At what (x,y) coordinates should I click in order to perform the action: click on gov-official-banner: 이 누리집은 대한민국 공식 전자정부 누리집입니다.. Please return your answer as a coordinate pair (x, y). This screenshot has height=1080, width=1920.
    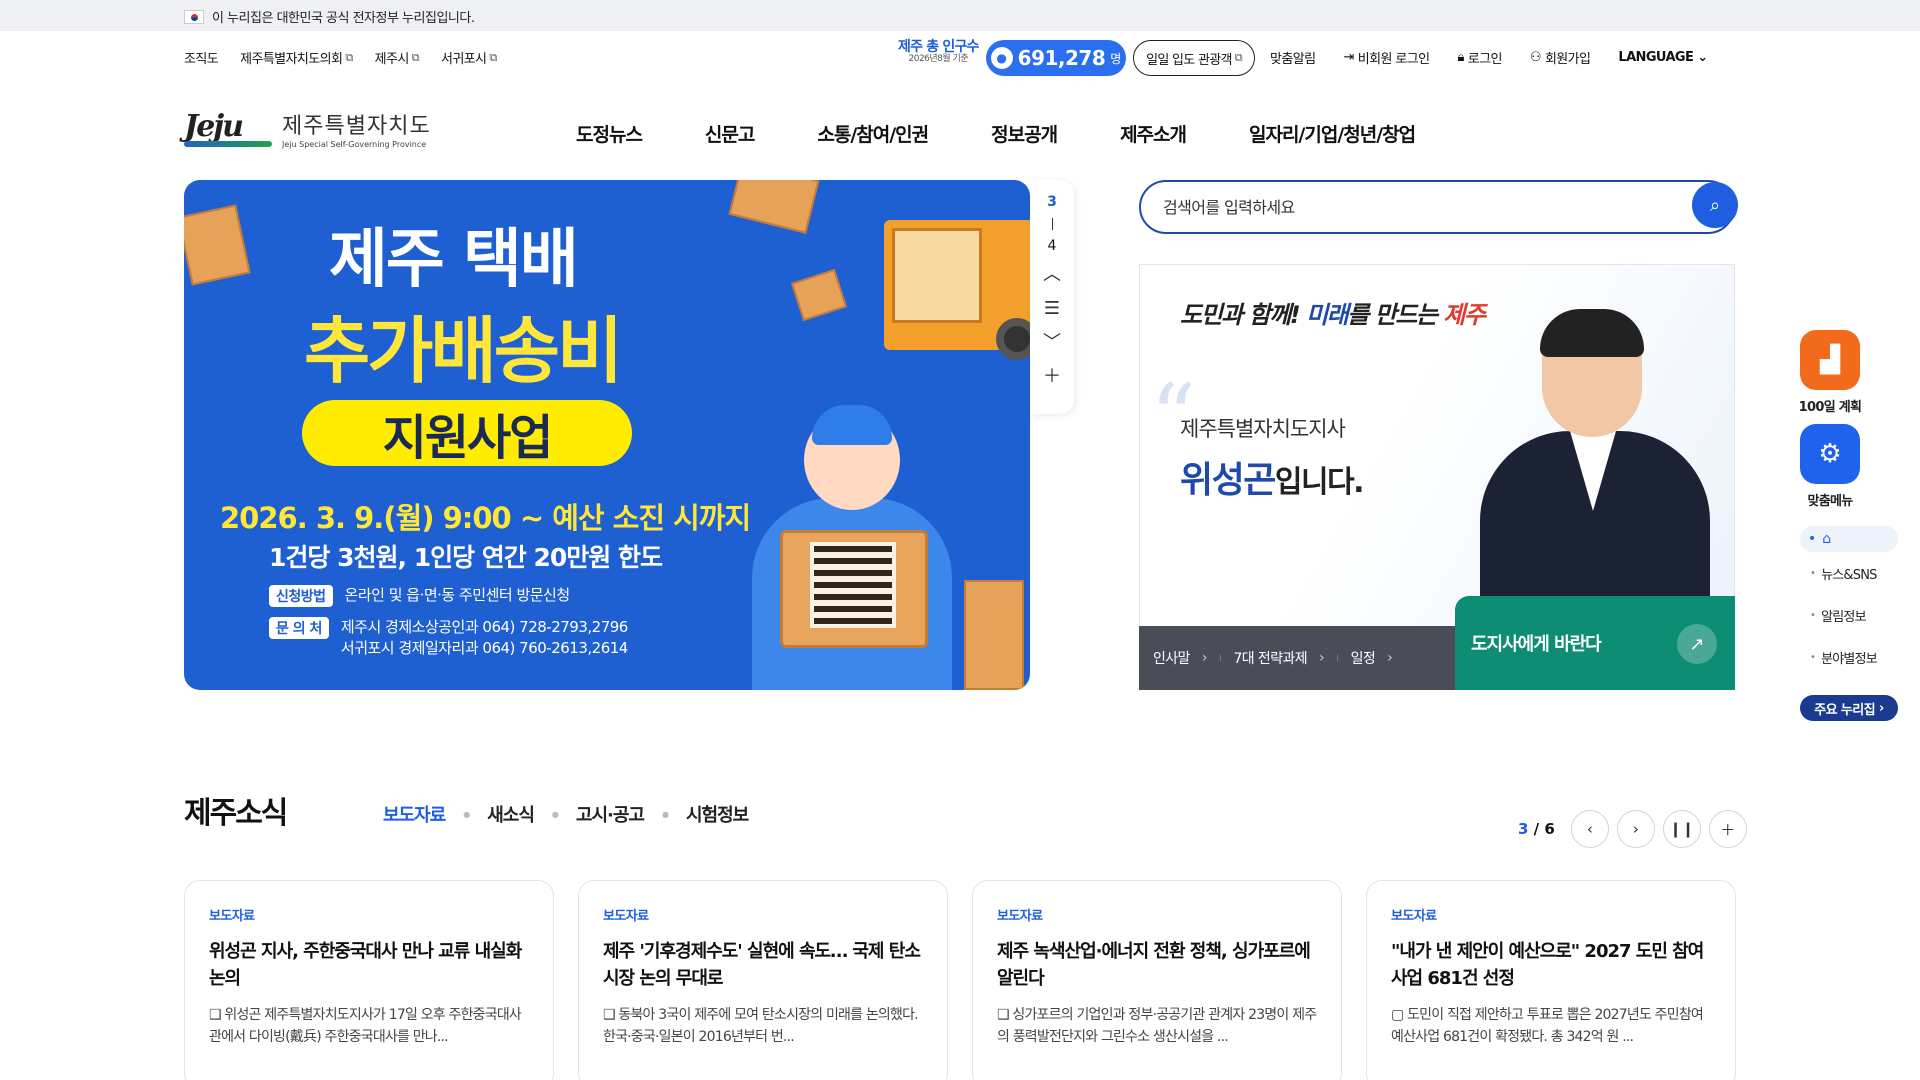
    Looking at the image, I should click on (960, 15).